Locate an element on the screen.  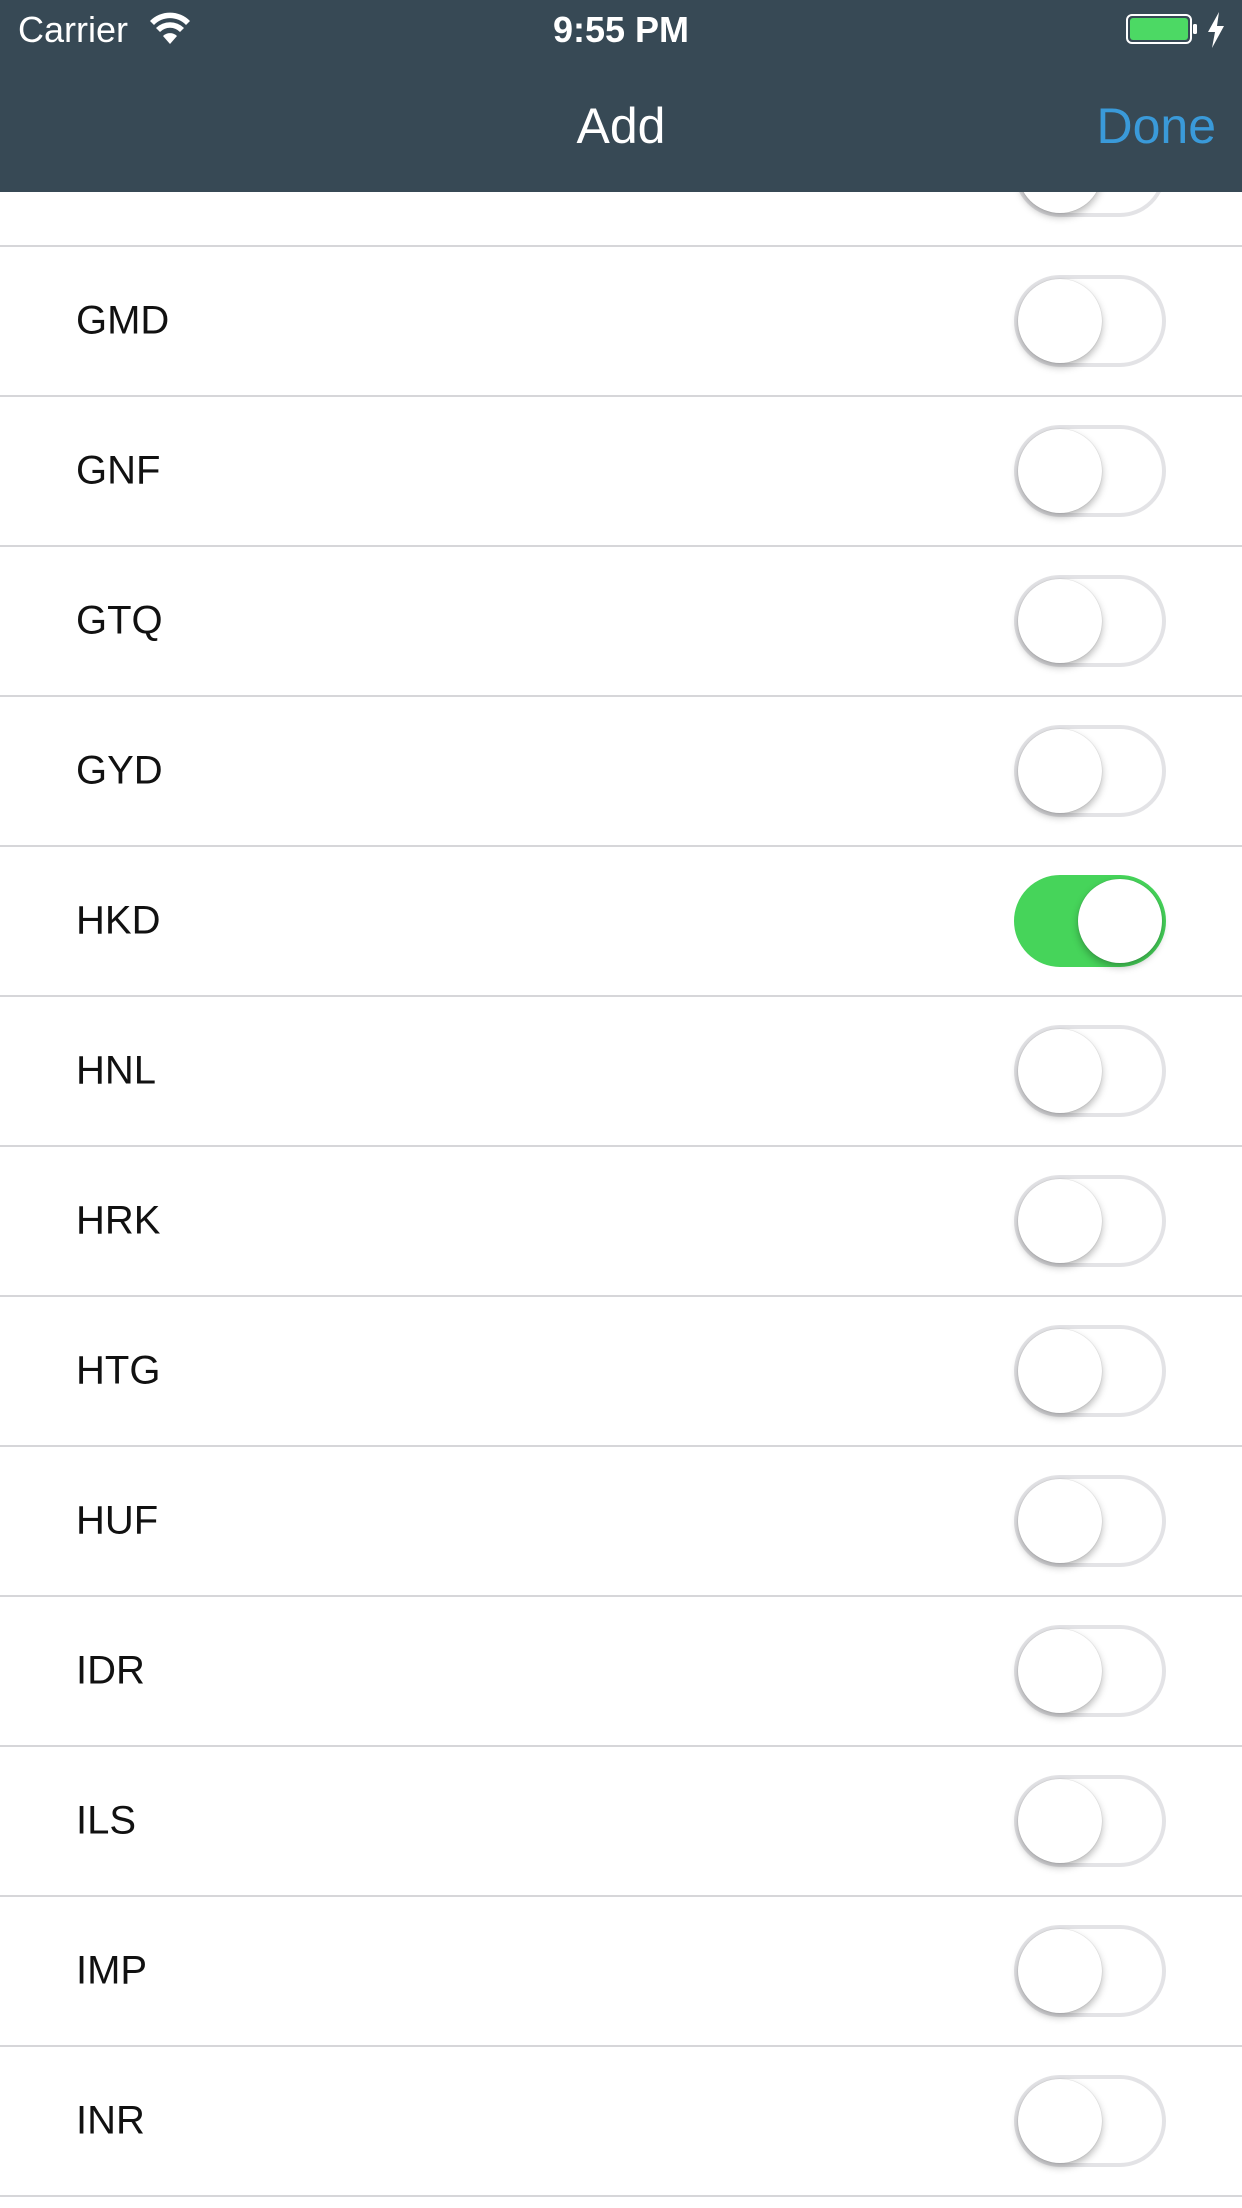
currency-row: ILS is located at coordinates (621, 1822).